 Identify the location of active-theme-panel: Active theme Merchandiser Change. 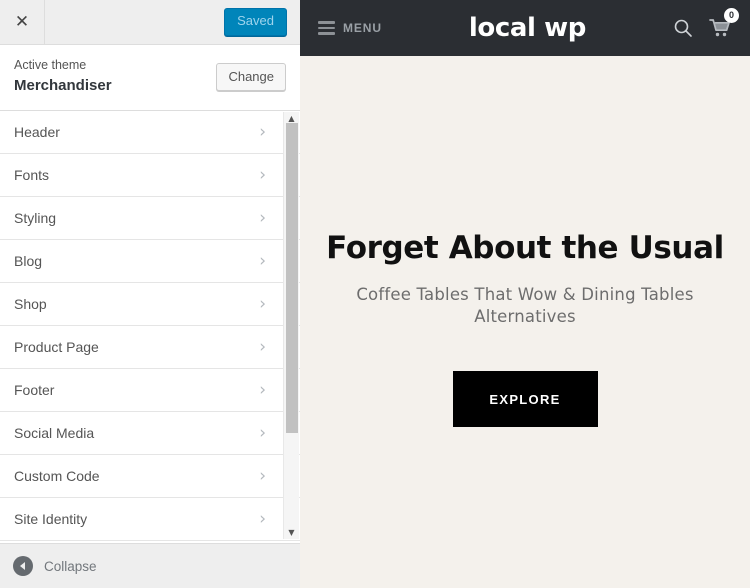
(150, 78).